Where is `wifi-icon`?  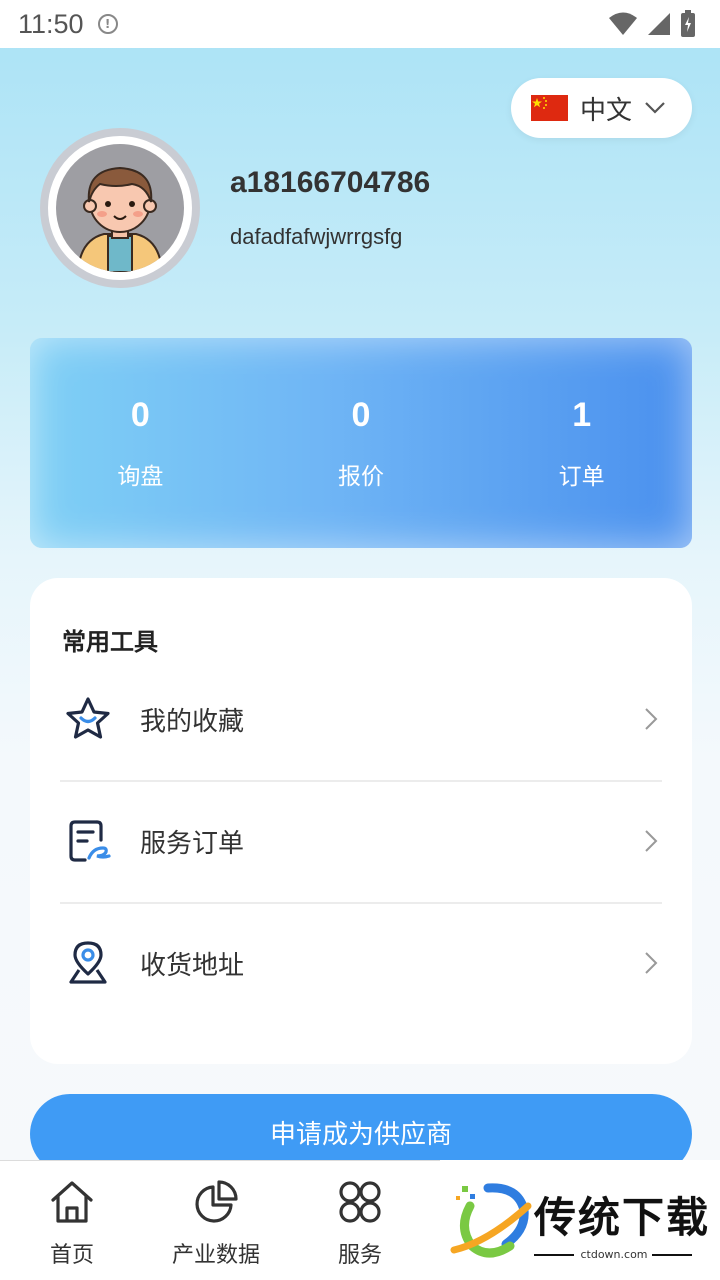 wifi-icon is located at coordinates (623, 23).